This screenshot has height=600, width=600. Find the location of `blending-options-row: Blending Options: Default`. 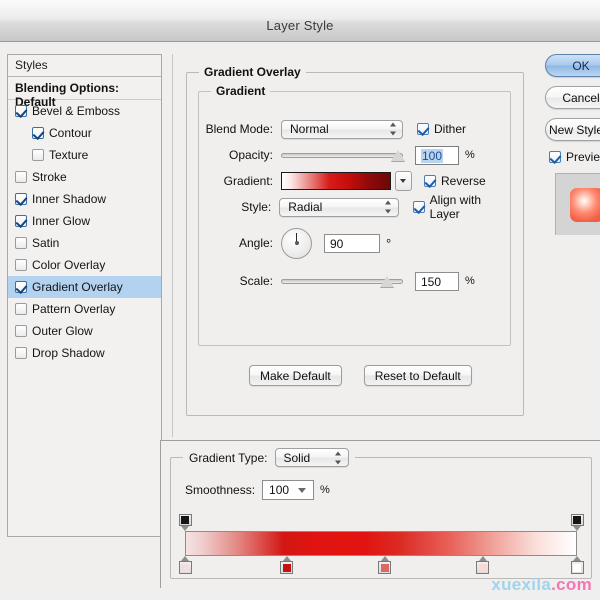

blending-options-row: Blending Options: Default is located at coordinates (84, 93).